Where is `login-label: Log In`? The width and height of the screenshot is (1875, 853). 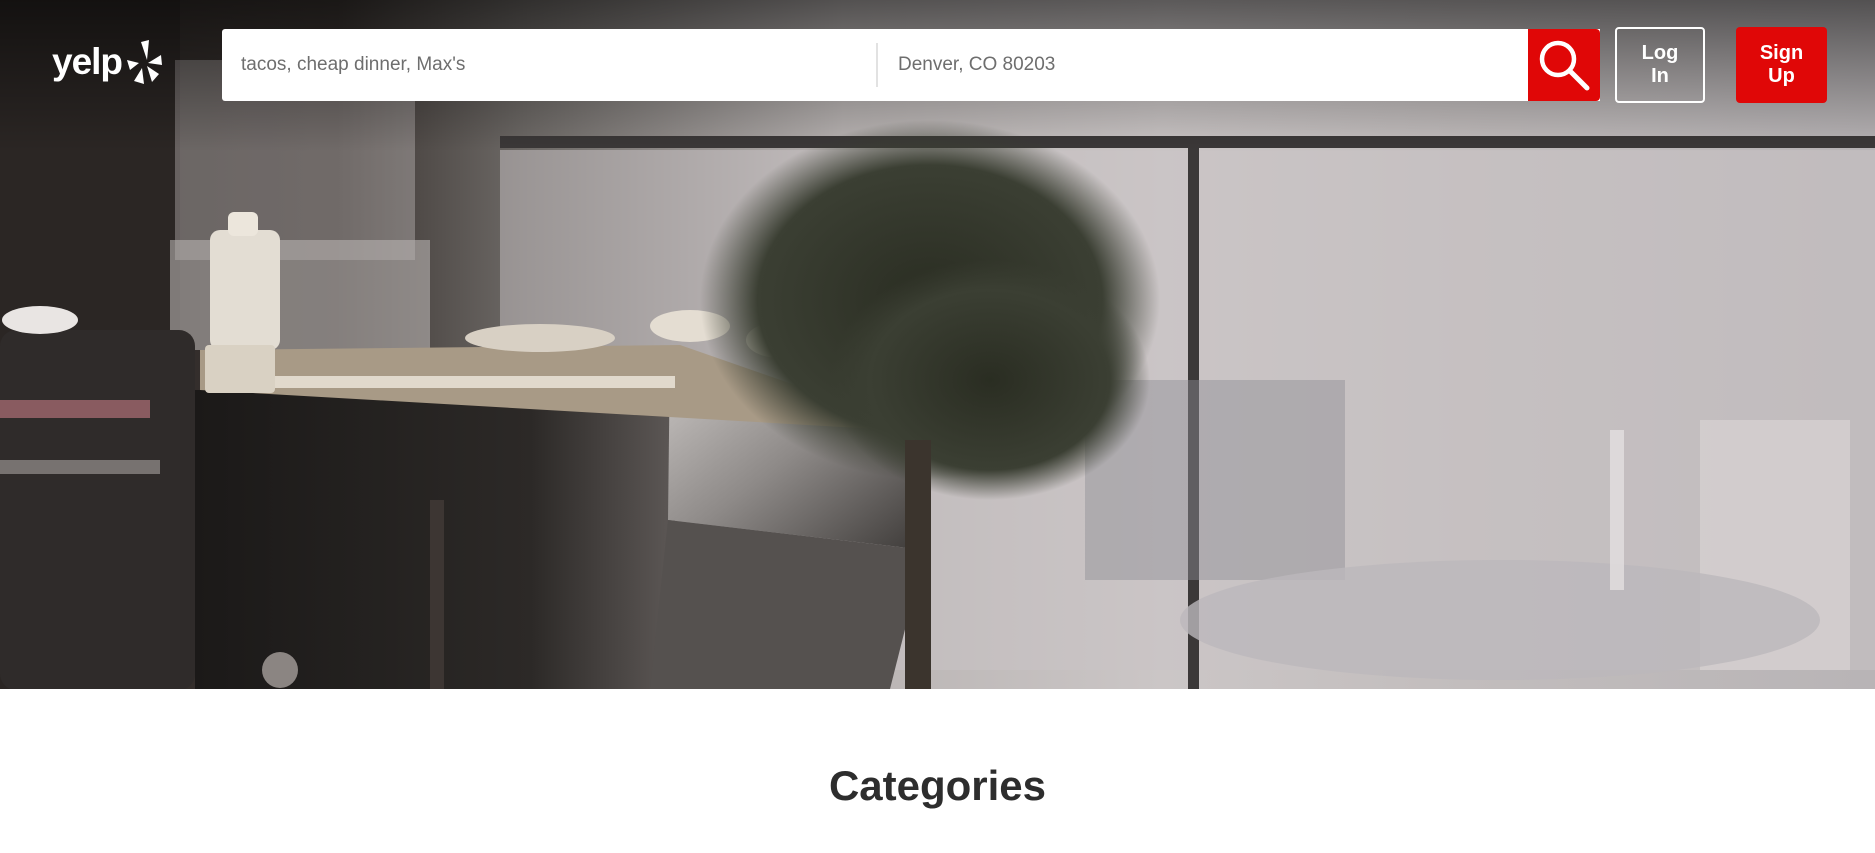 login-label: Log In is located at coordinates (1660, 64).